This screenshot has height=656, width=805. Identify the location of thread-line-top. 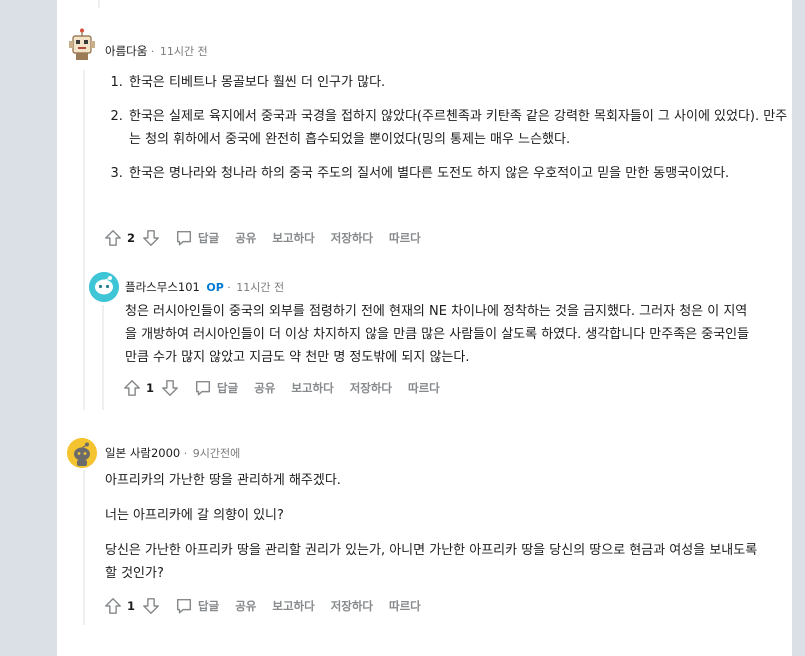
(99, 4).